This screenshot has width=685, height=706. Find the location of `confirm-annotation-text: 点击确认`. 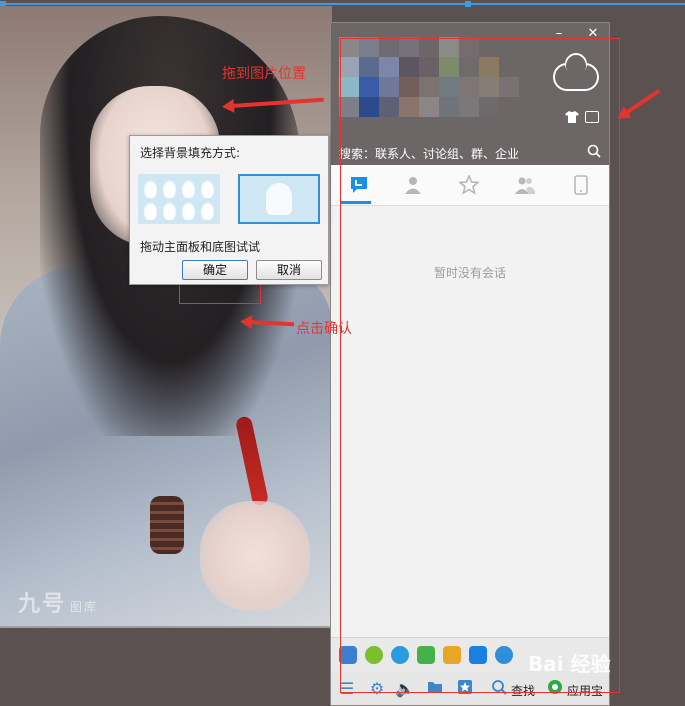

confirm-annotation-text: 点击确认 is located at coordinates (324, 329).